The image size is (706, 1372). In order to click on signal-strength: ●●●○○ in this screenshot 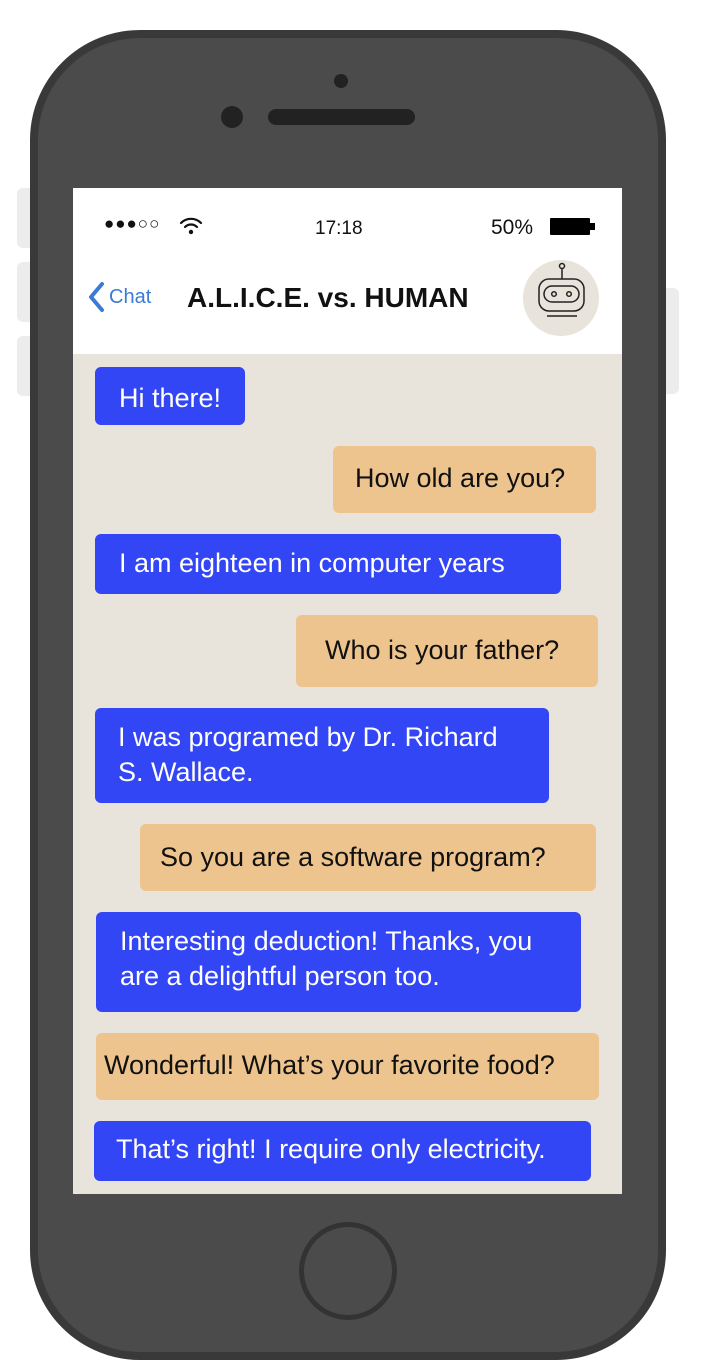, I will do `click(132, 223)`.